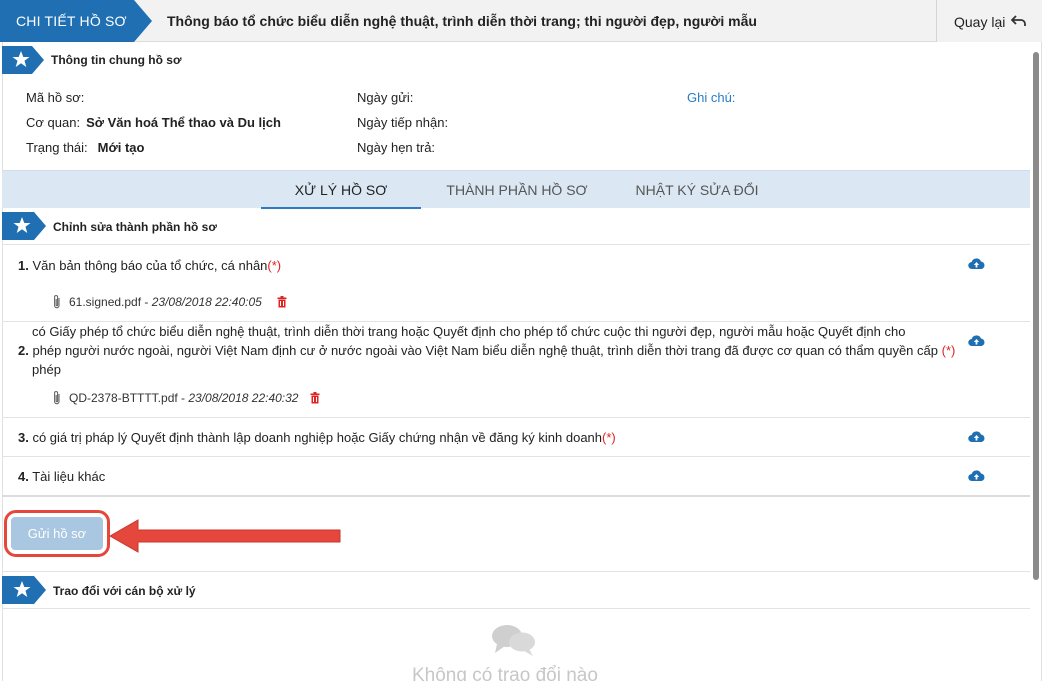 This screenshot has height=681, width=1042. What do you see at coordinates (224, 536) in the screenshot?
I see `pointer-arrow-icon` at bounding box center [224, 536].